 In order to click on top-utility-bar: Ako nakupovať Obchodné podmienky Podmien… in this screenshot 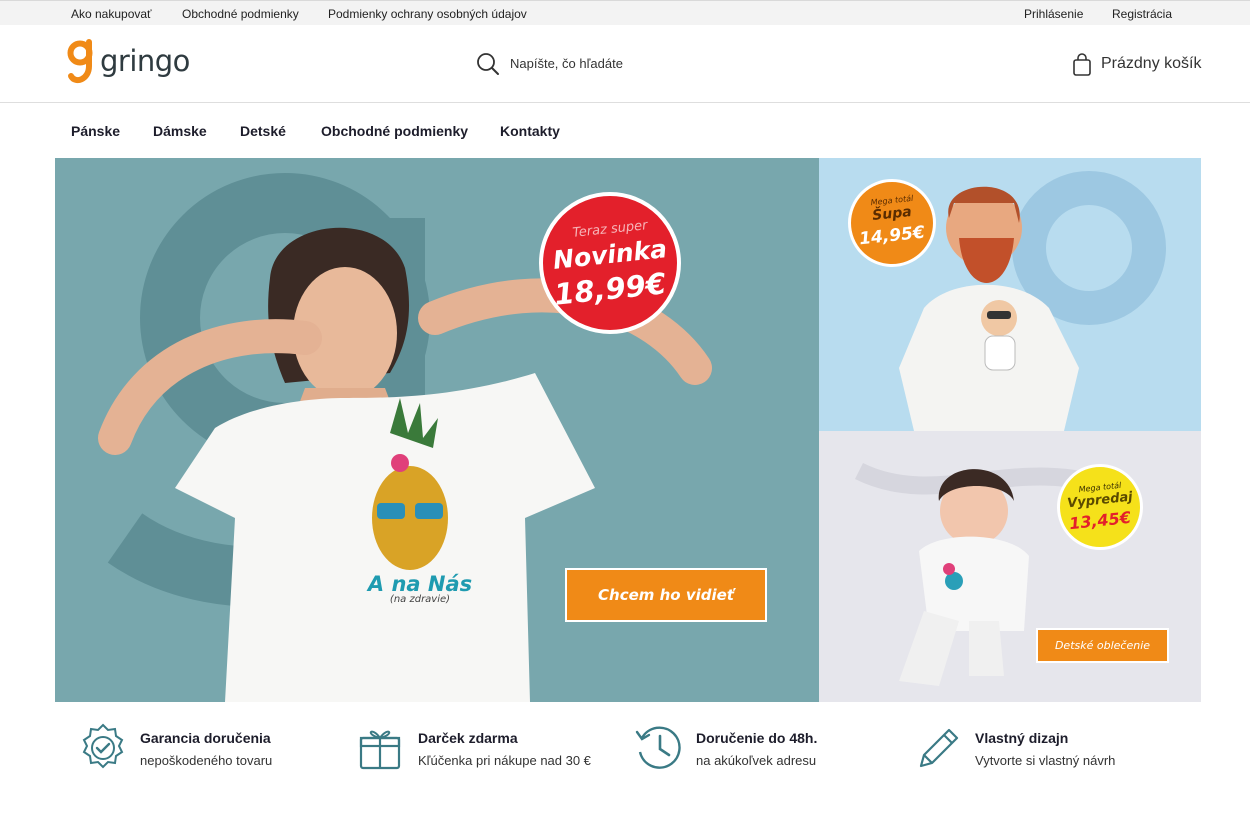, I will do `click(625, 12)`.